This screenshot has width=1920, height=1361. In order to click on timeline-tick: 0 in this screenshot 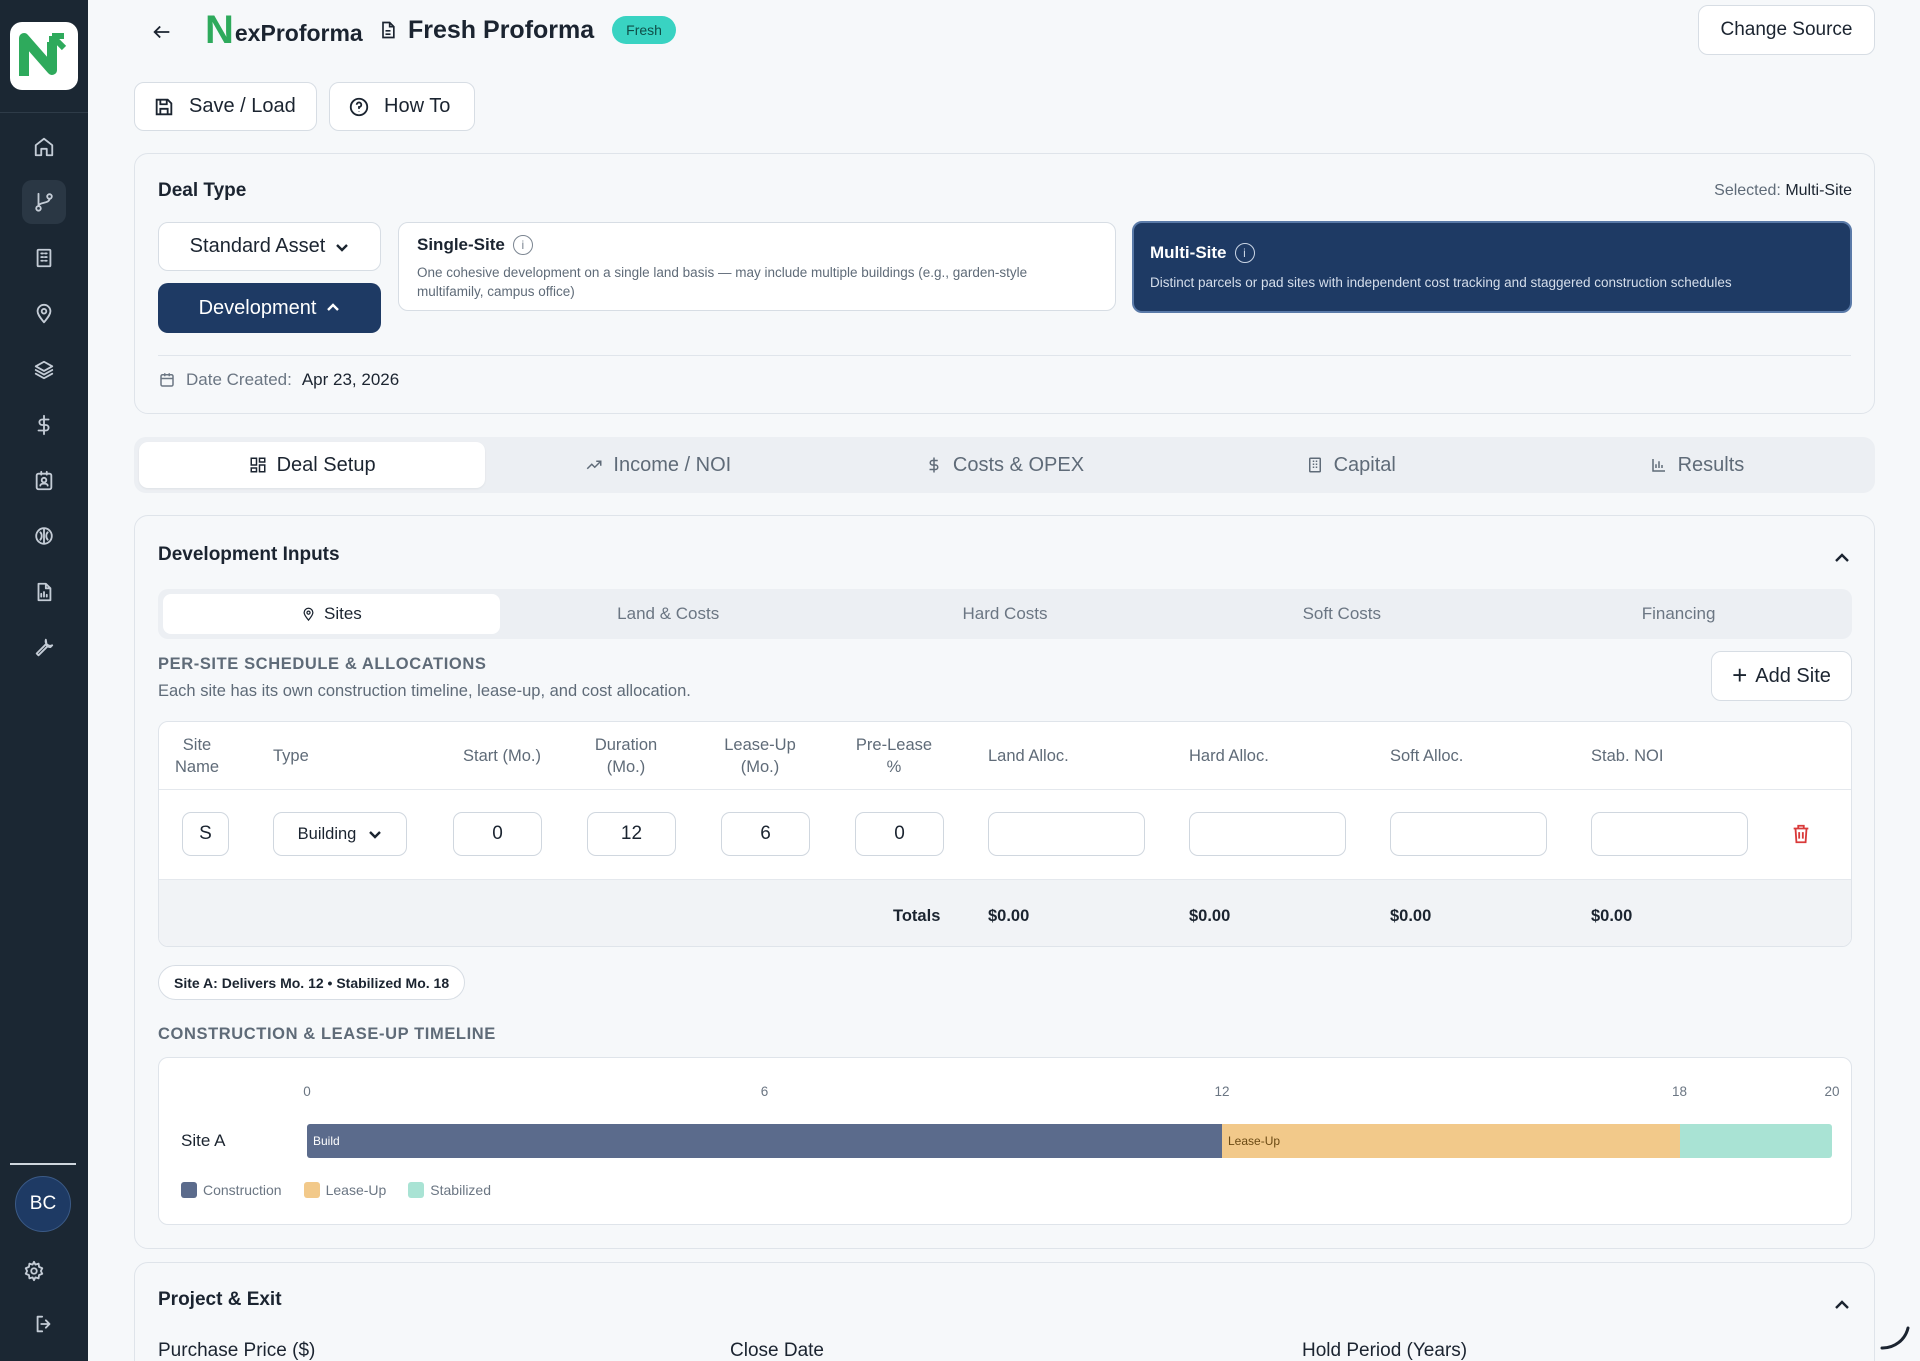, I will do `click(307, 1091)`.